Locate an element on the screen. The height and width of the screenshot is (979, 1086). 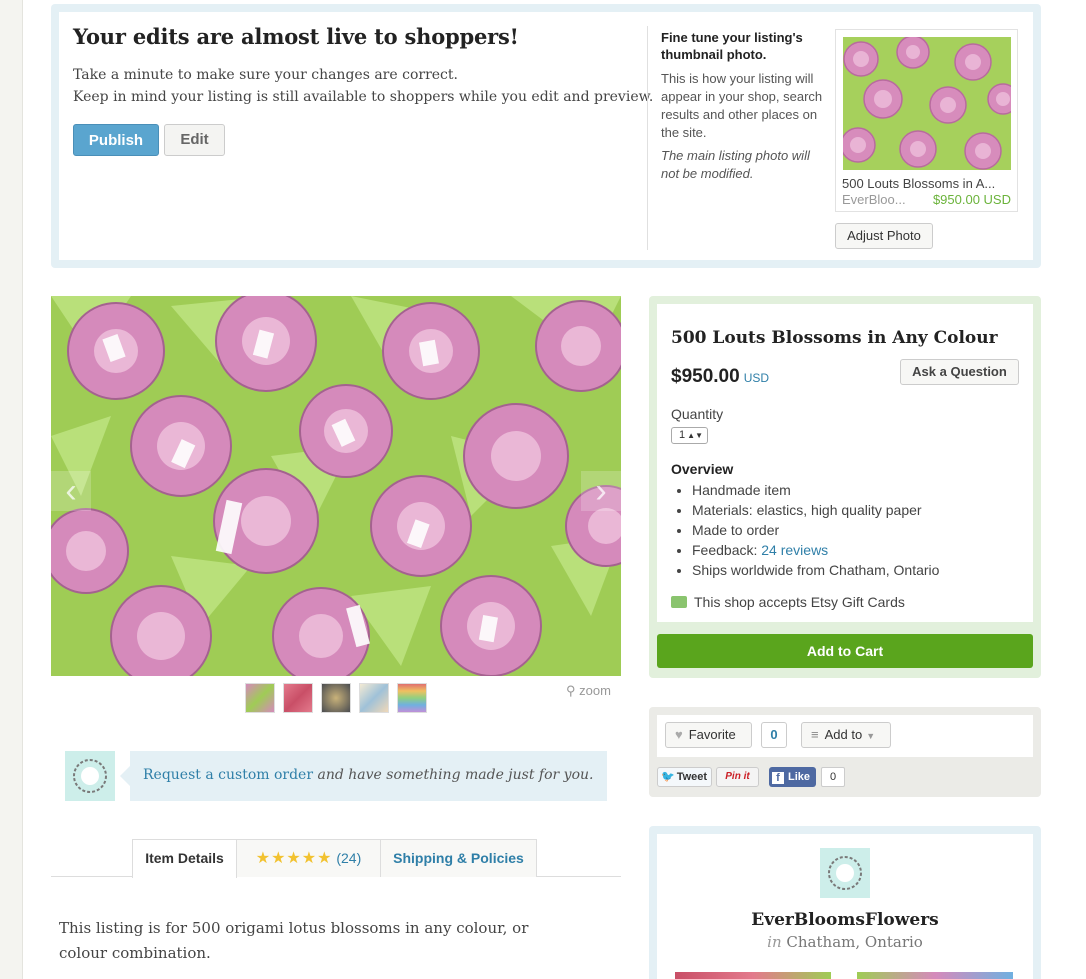
listing-title: 500 Louts Blossoms in Any Colour is located at coordinates (834, 338).